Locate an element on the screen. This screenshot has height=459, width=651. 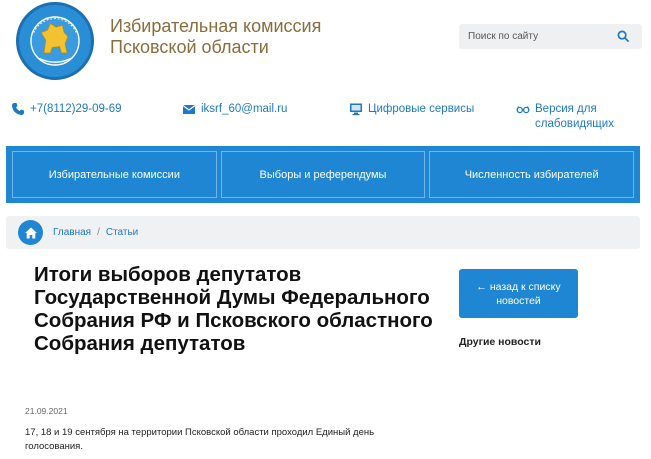
site-title: Избирательная комиссия Псковской области is located at coordinates (215, 37).